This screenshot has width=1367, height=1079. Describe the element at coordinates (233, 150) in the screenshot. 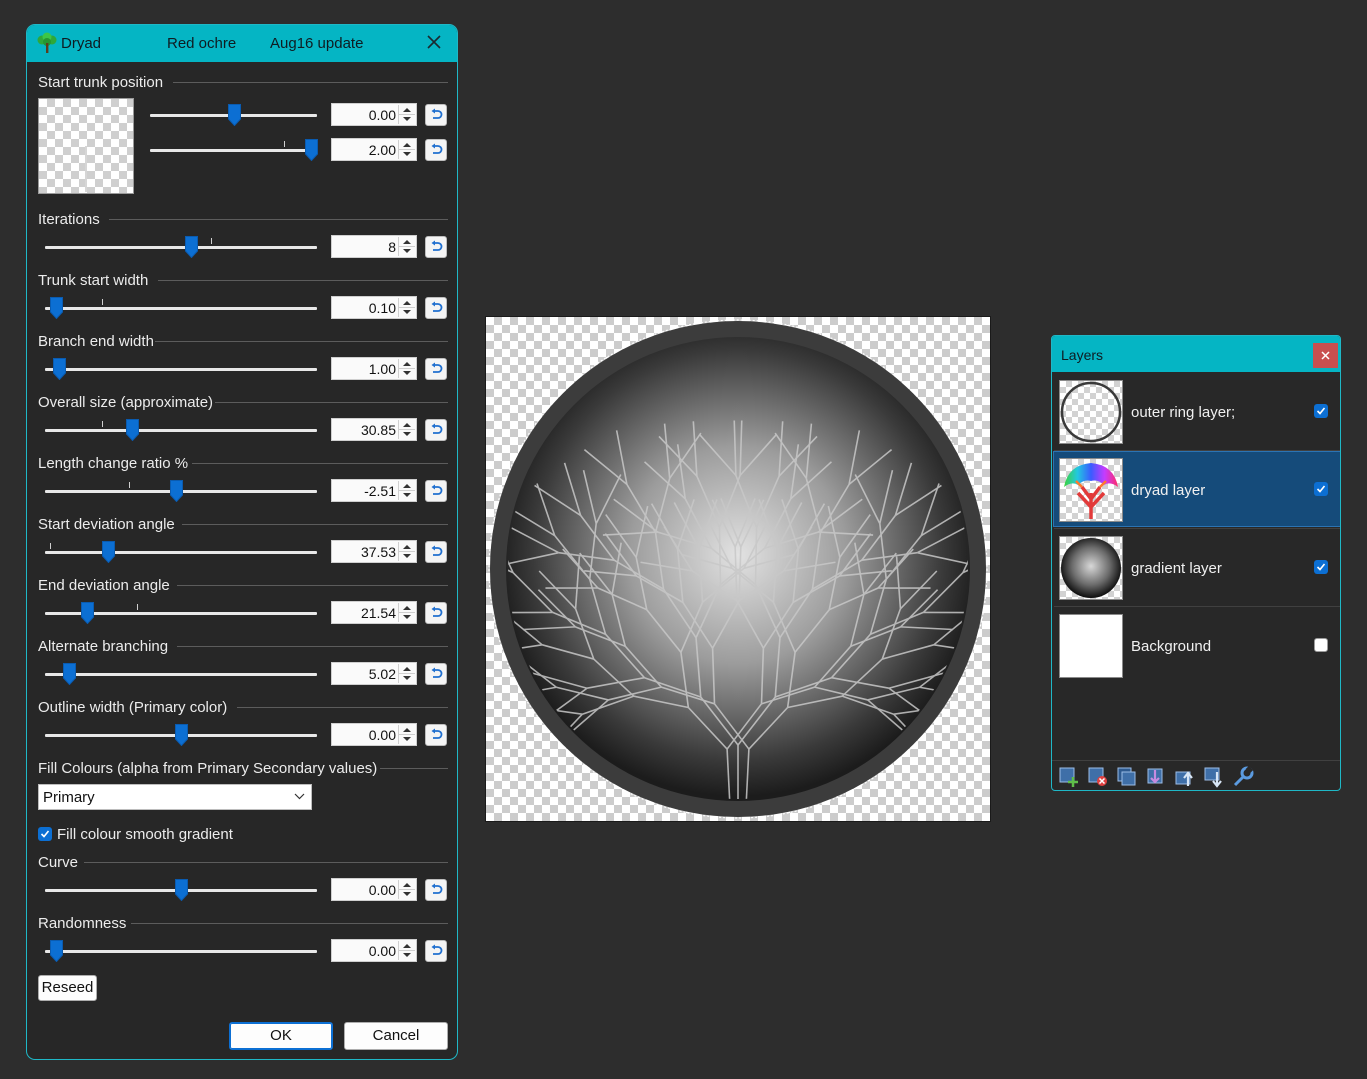

I see `trunk-y-track` at that location.